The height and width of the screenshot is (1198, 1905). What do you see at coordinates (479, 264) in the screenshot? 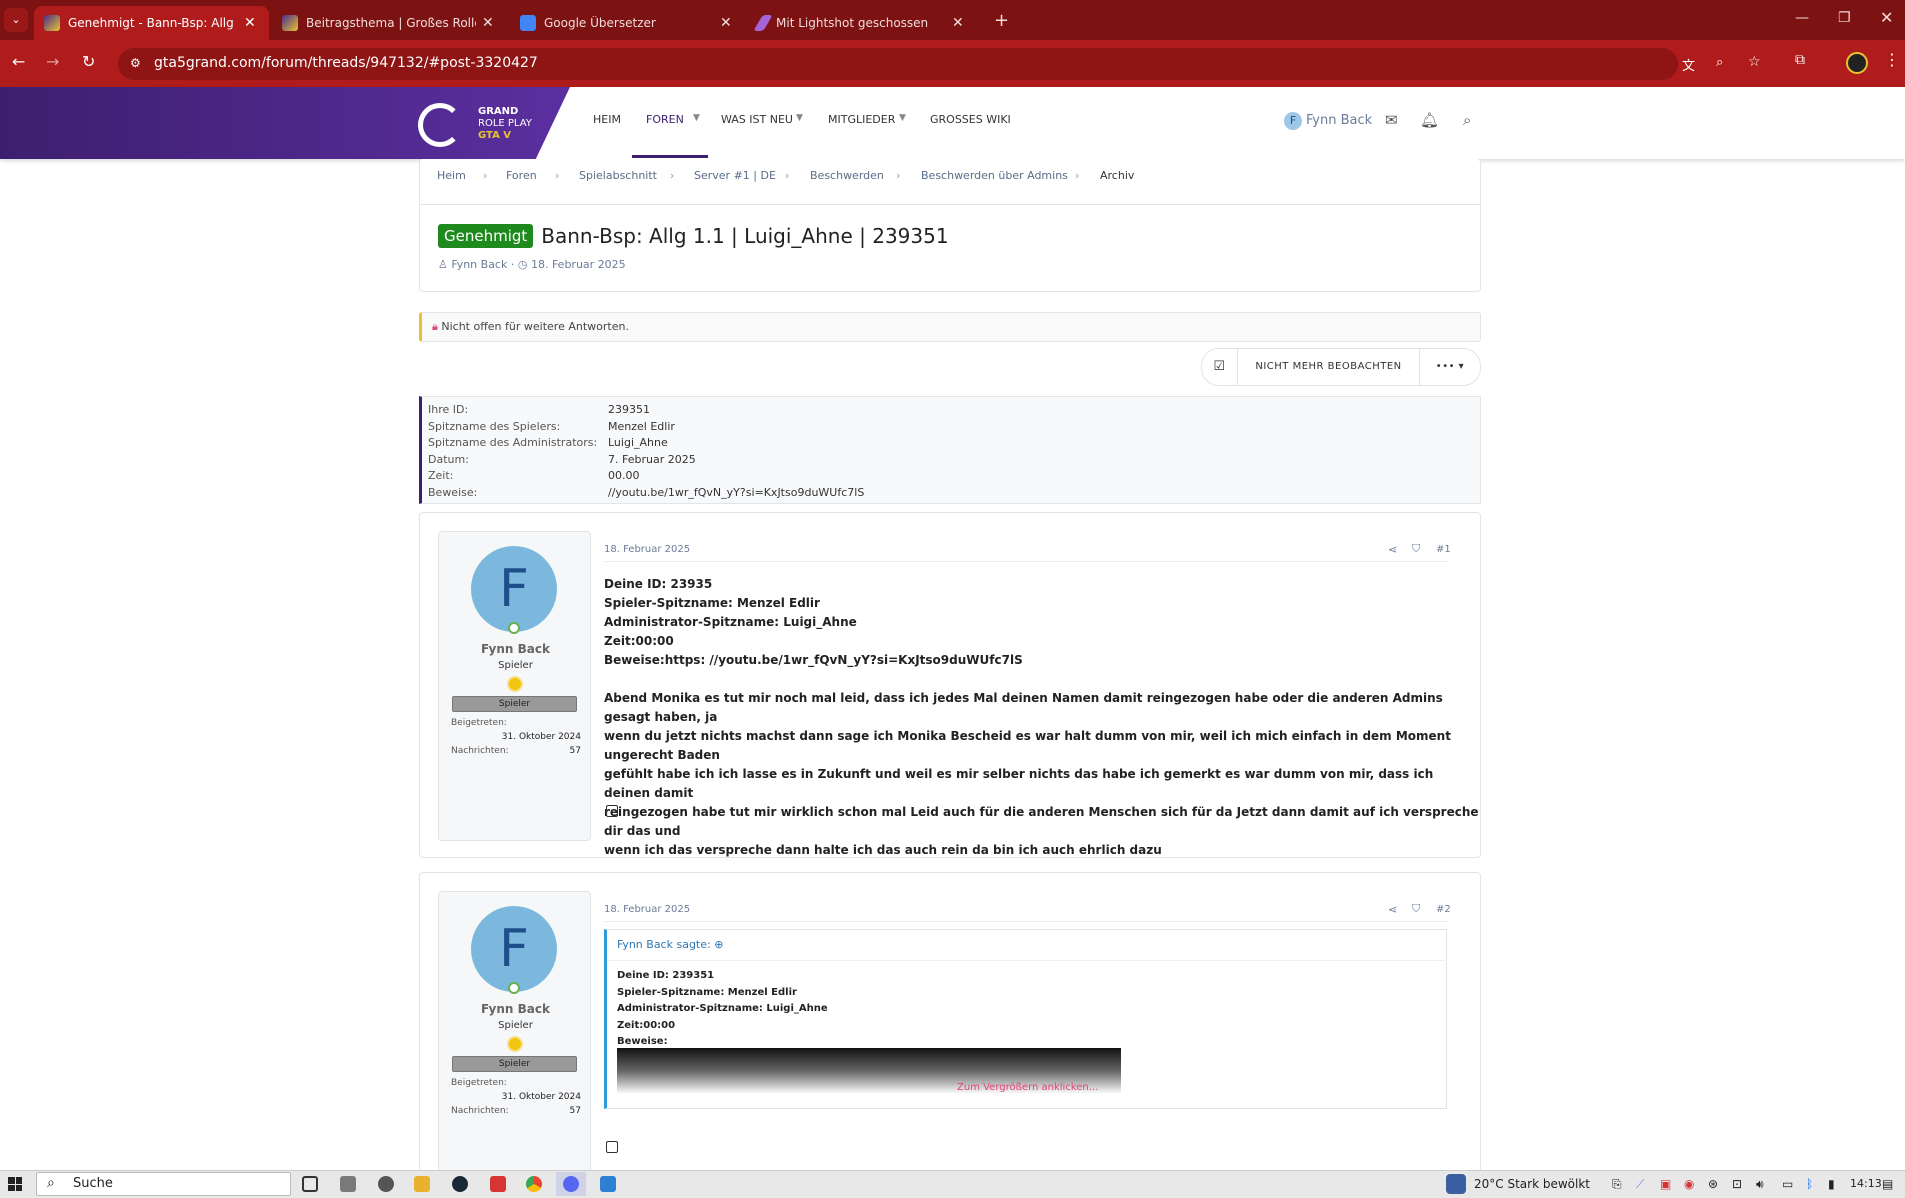
I see `thread-author: Fynn Back` at bounding box center [479, 264].